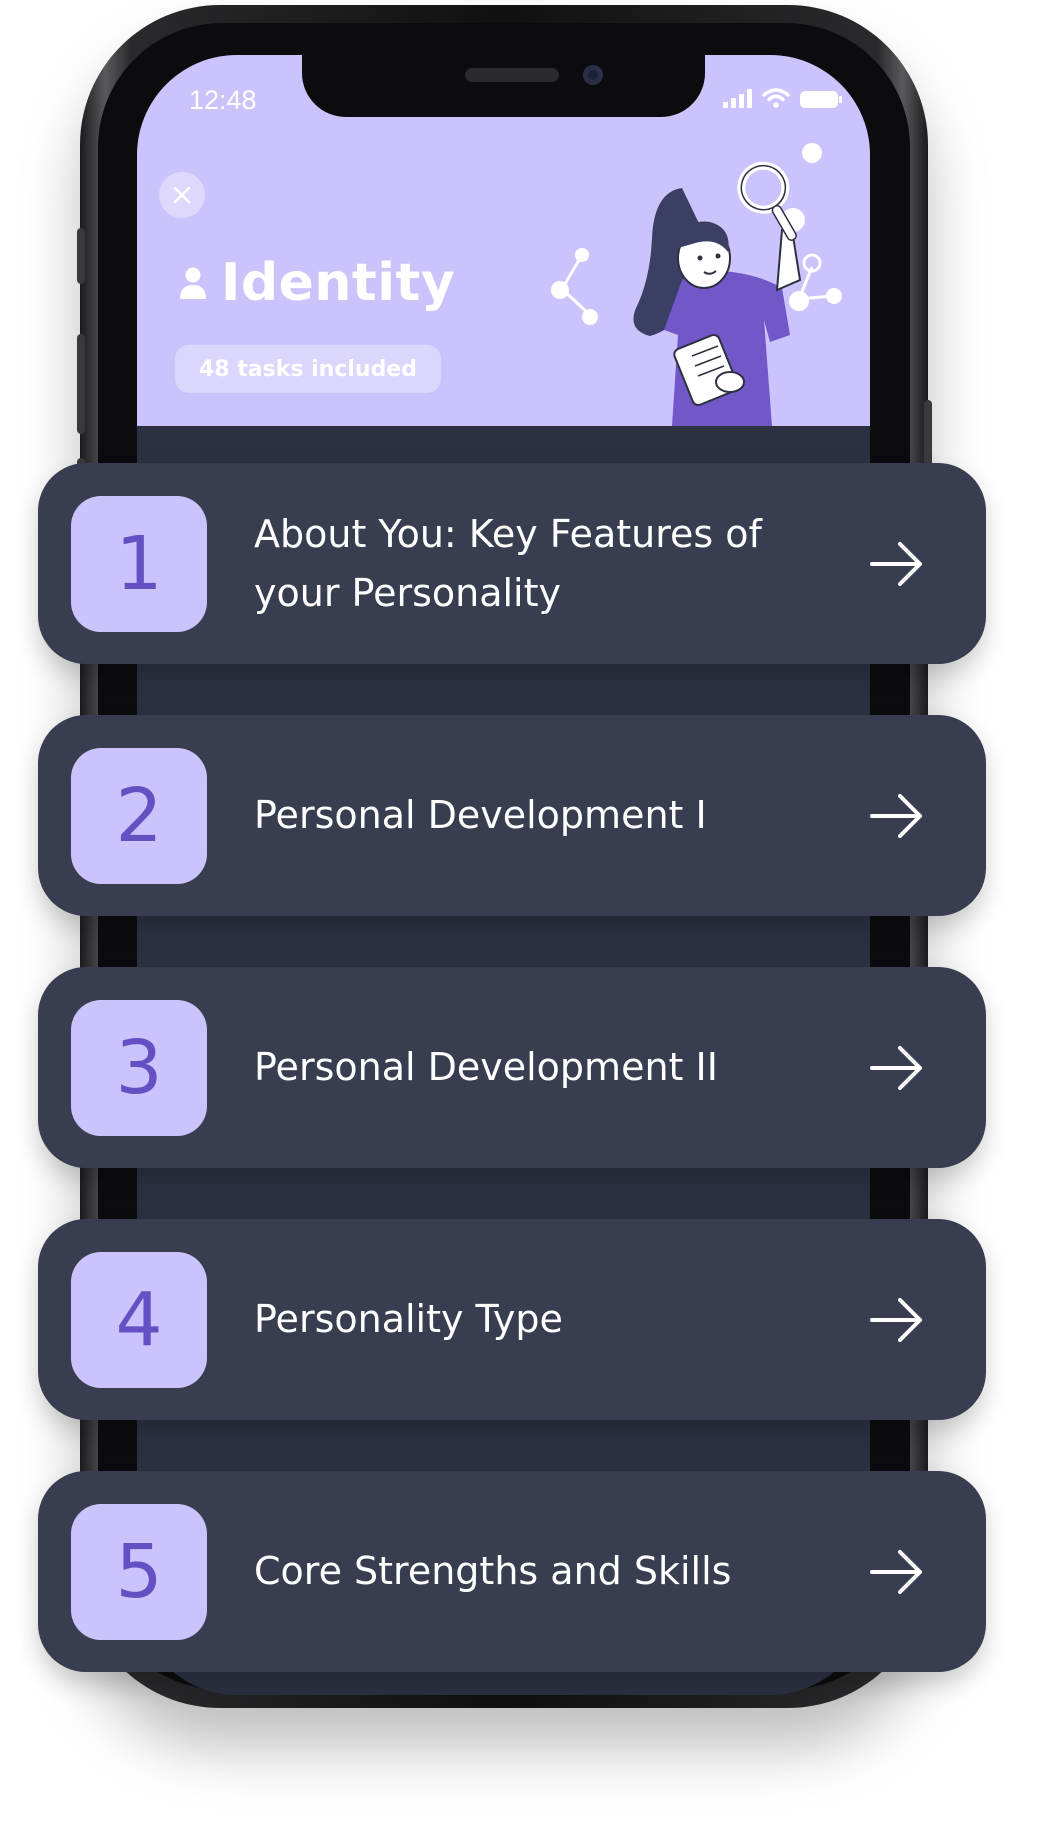 This screenshot has width=1054, height=1827. What do you see at coordinates (308, 369) in the screenshot?
I see `tasks-count-badge: 48 tasks included` at bounding box center [308, 369].